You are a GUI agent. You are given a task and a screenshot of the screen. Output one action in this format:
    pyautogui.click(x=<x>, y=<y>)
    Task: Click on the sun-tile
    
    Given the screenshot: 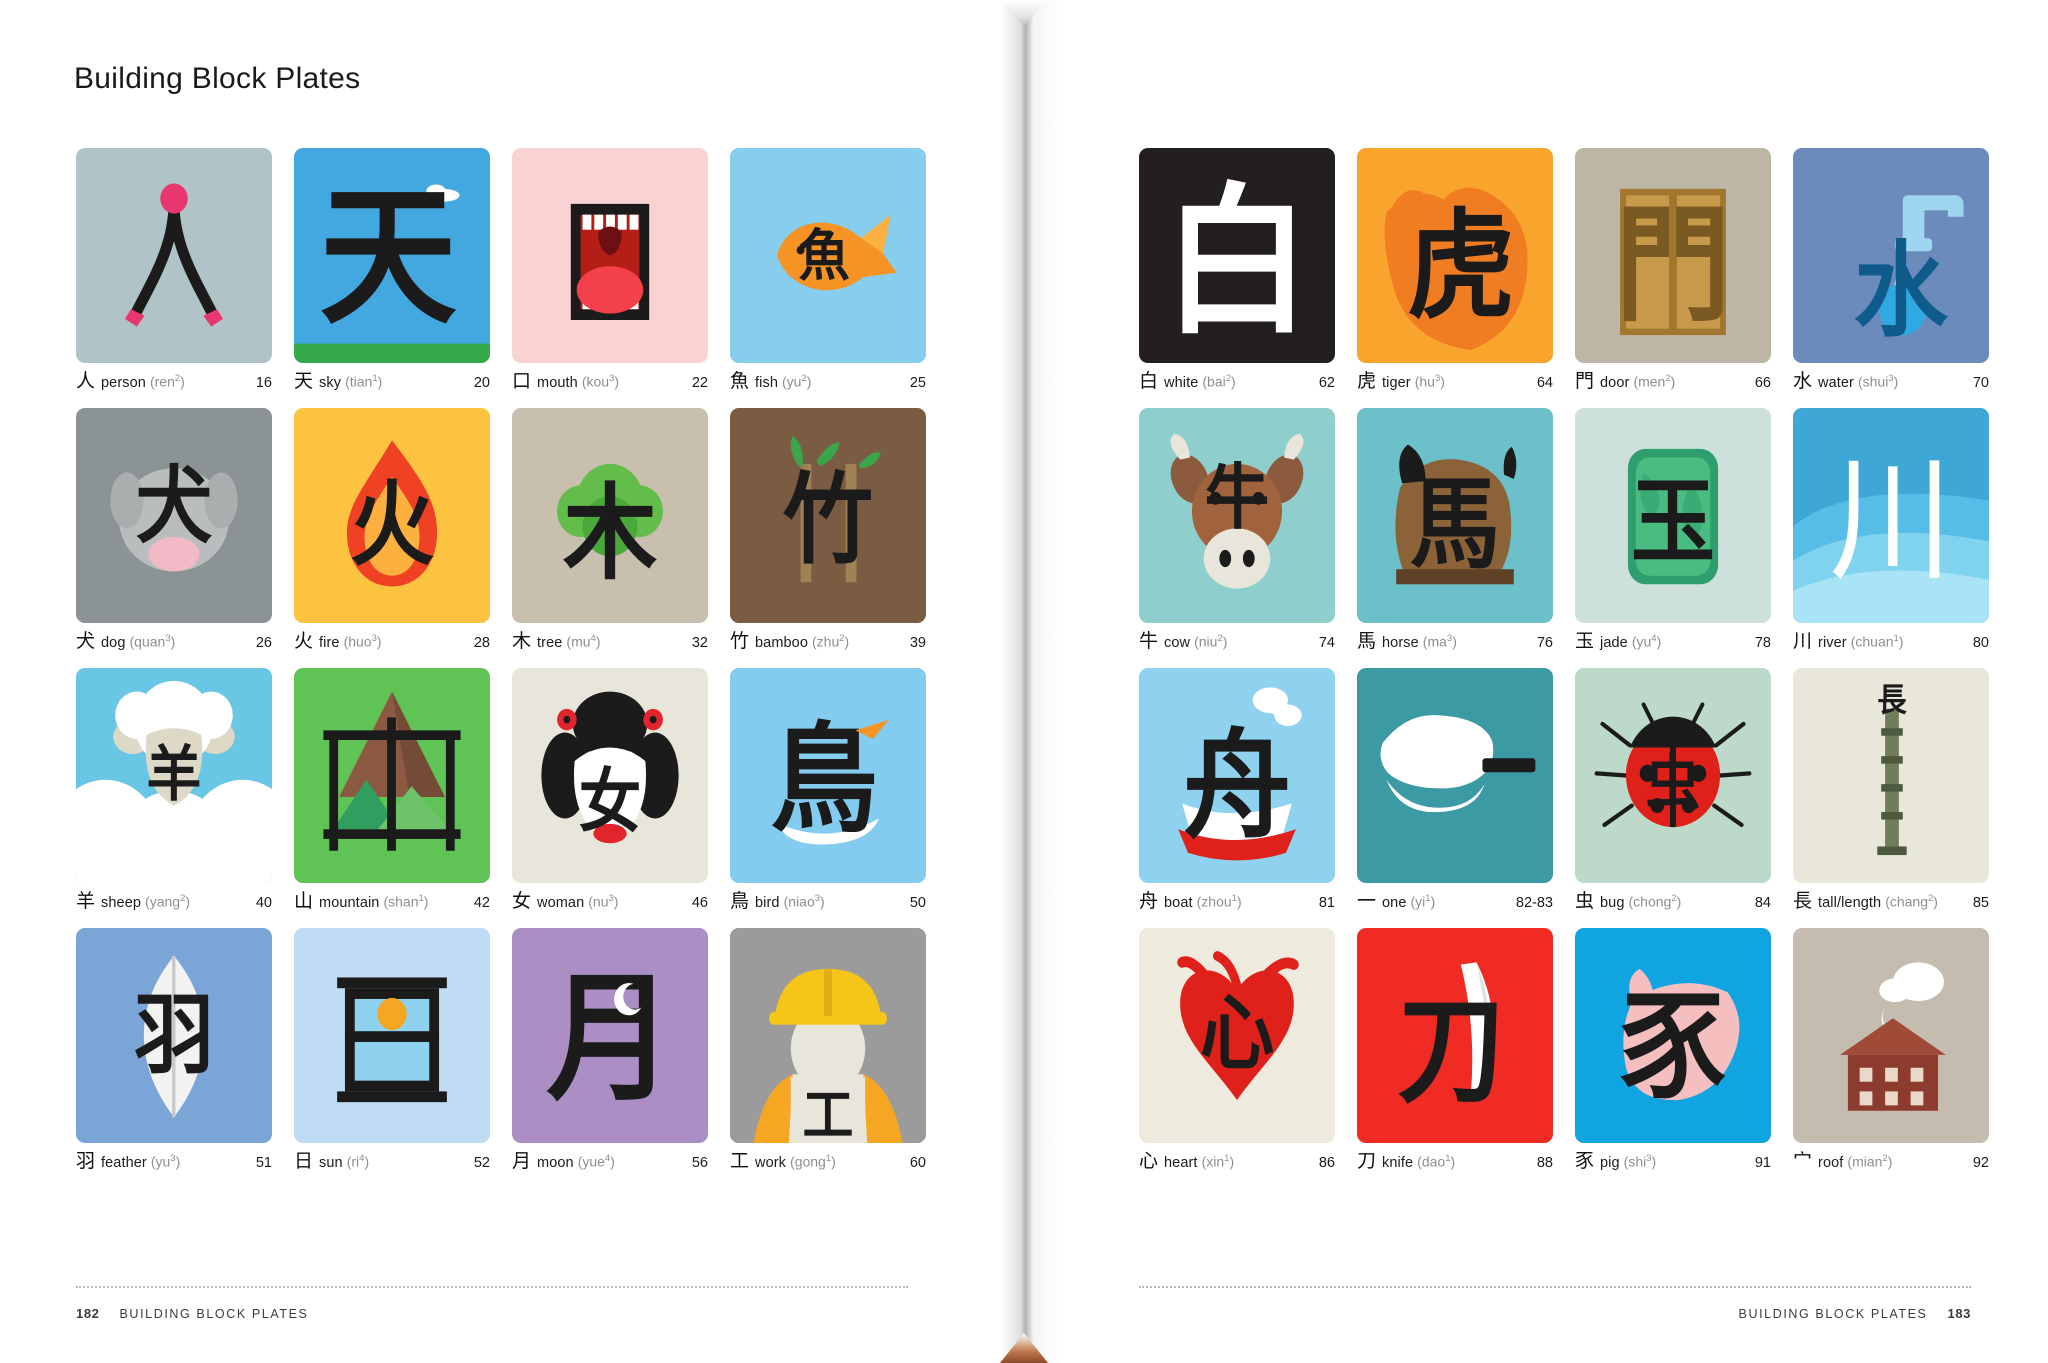 What is the action you would take?
    pyautogui.click(x=392, y=1035)
    